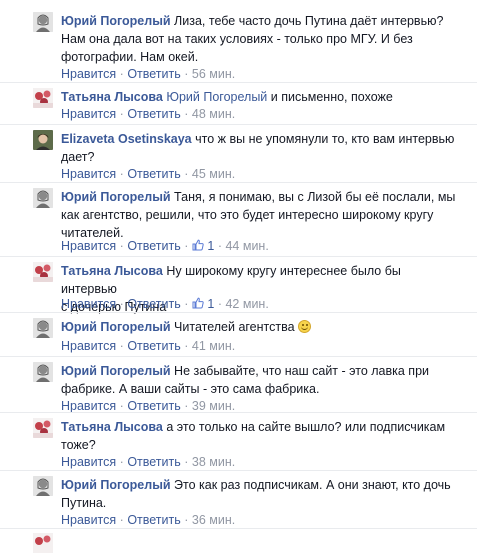 This screenshot has width=477, height=553. Describe the element at coordinates (213, 520) in the screenshot. I see `comment-timestamp: 36 мин.` at that location.